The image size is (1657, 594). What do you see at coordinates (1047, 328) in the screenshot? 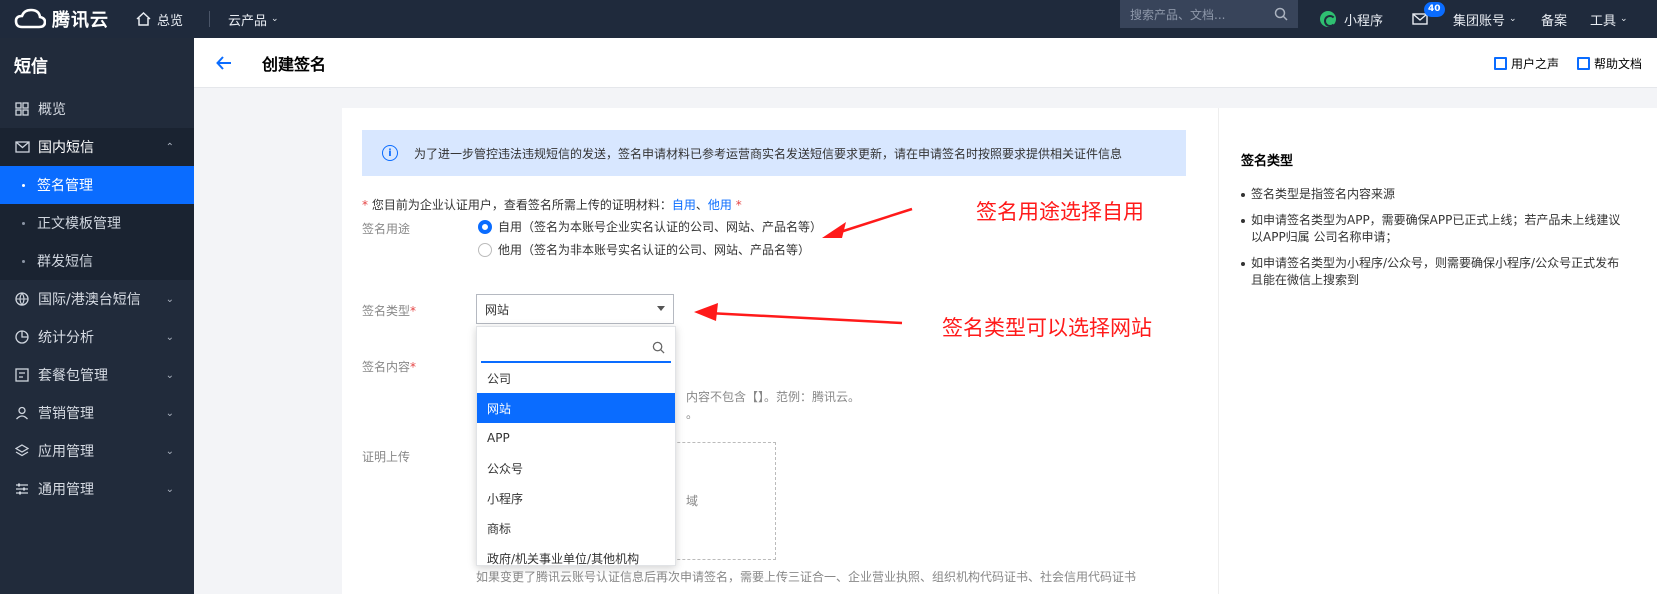
I see `annotation-type: 签名类型可以选择网站` at bounding box center [1047, 328].